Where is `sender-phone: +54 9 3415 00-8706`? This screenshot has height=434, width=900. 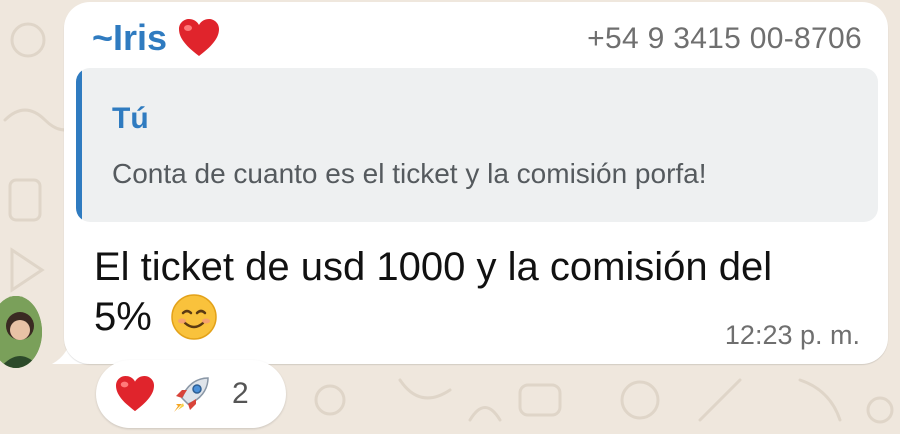 sender-phone: +54 9 3415 00-8706 is located at coordinates (724, 38).